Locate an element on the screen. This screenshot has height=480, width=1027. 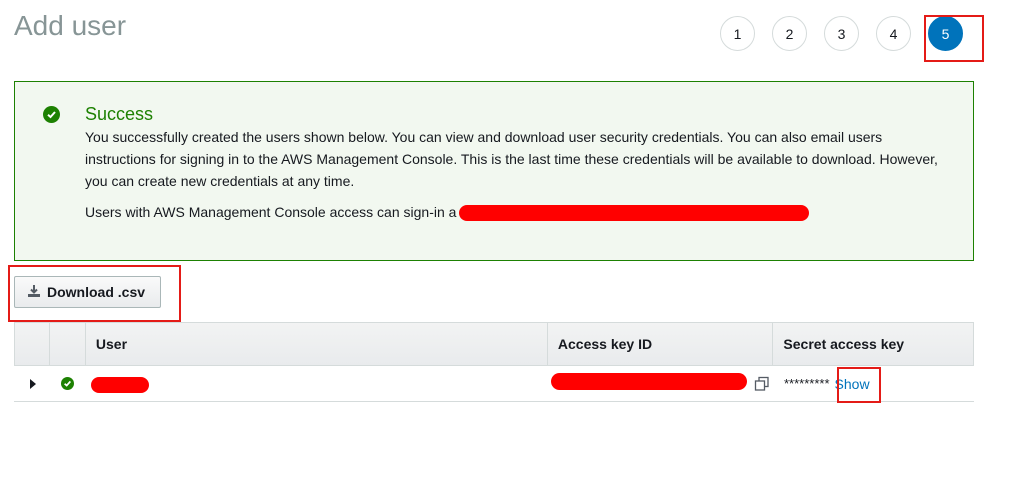
expand-column-header is located at coordinates (32, 344).